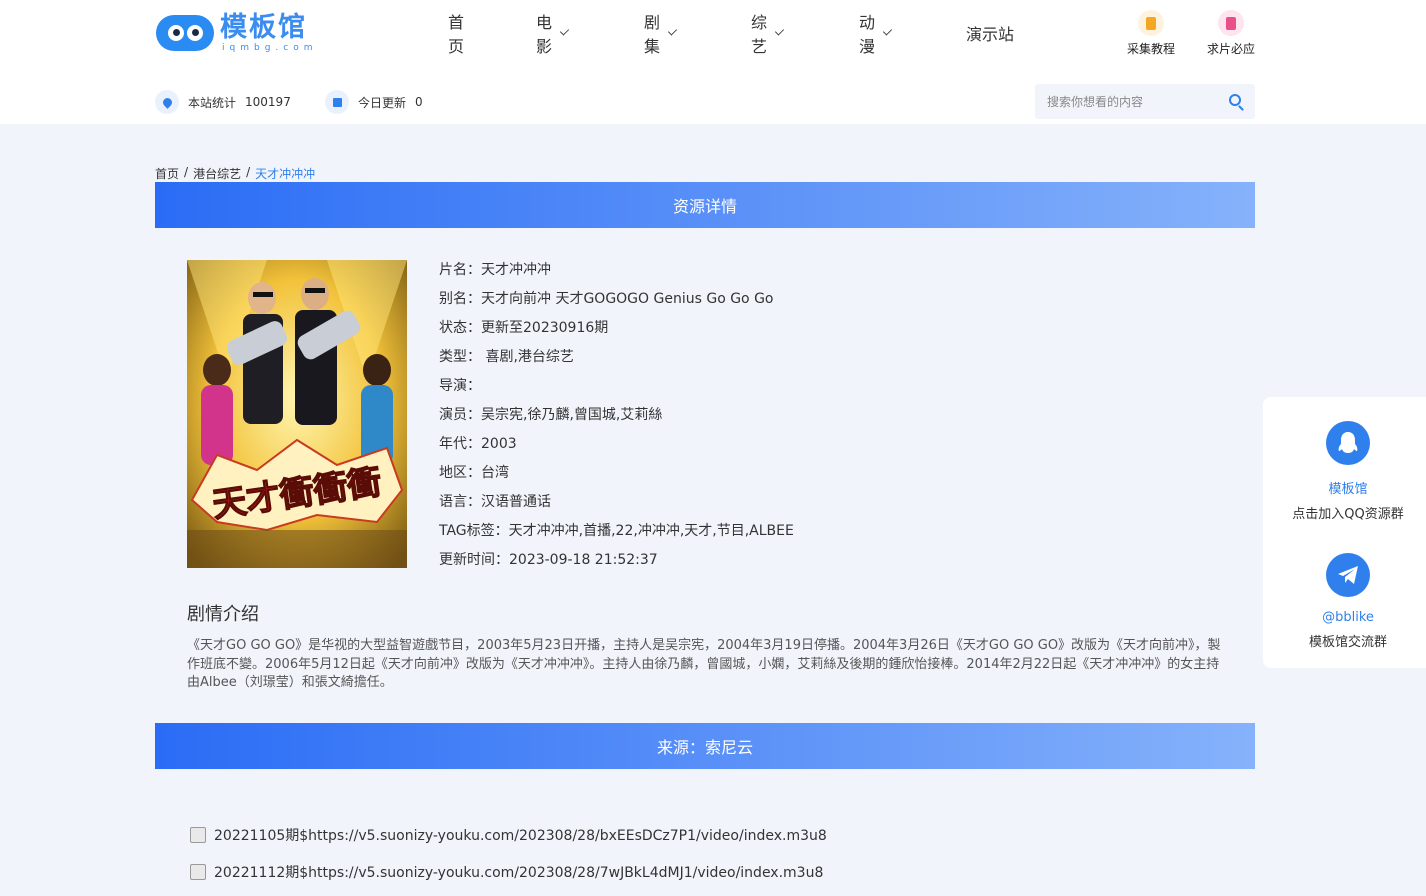 The height and width of the screenshot is (896, 1426). What do you see at coordinates (212, 102) in the screenshot?
I see `stat-label: 本站统计` at bounding box center [212, 102].